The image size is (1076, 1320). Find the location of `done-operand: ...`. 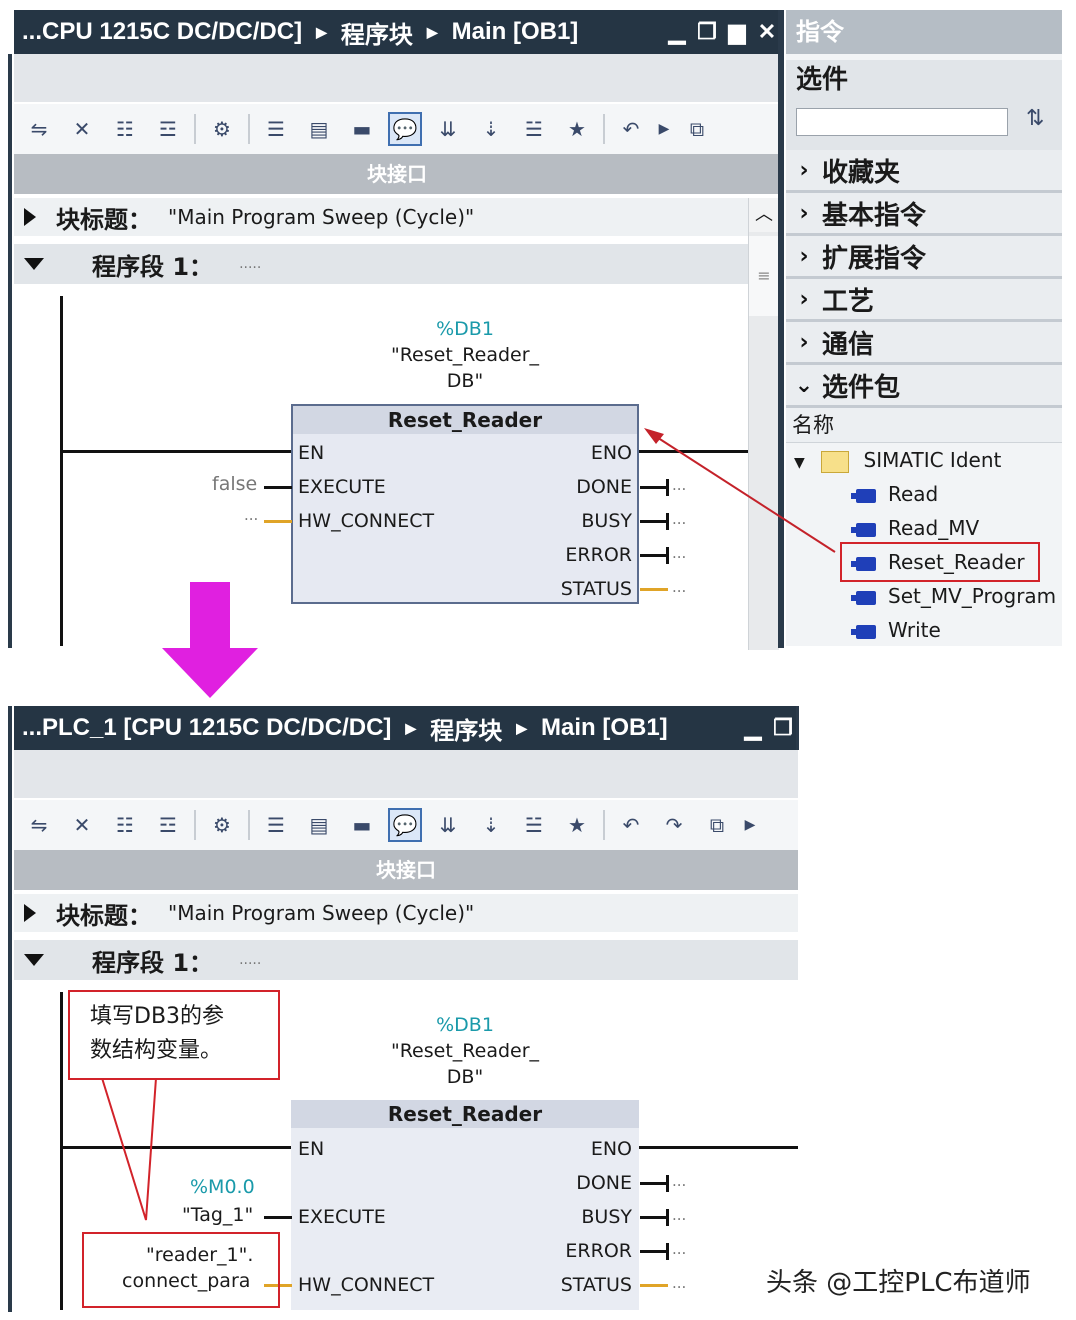

done-operand: ... is located at coordinates (679, 1181).